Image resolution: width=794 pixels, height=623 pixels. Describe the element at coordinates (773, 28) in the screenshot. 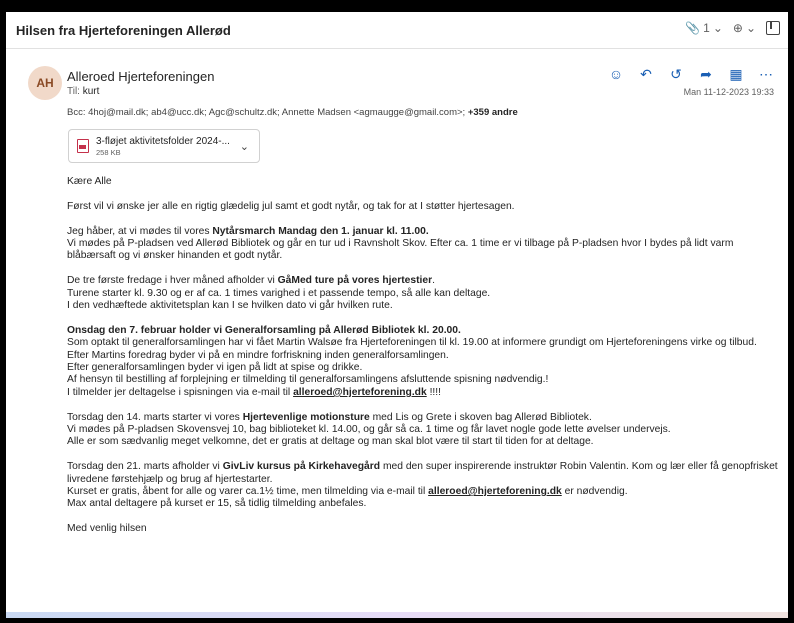

I see `popout-icon` at that location.